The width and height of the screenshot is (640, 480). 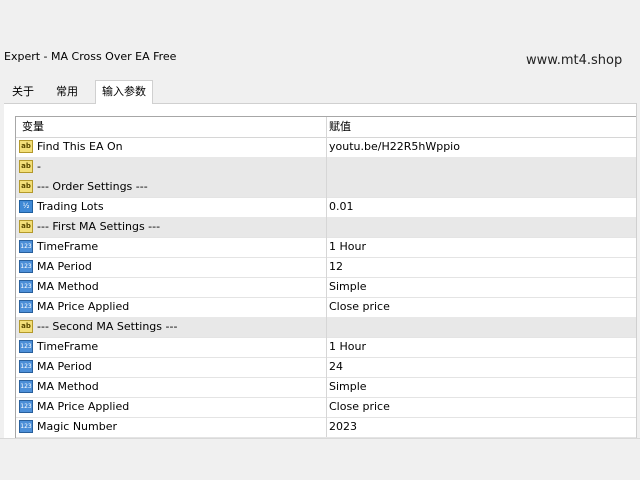 What do you see at coordinates (481, 127) in the screenshot?
I see `column-header-value: 赋值` at bounding box center [481, 127].